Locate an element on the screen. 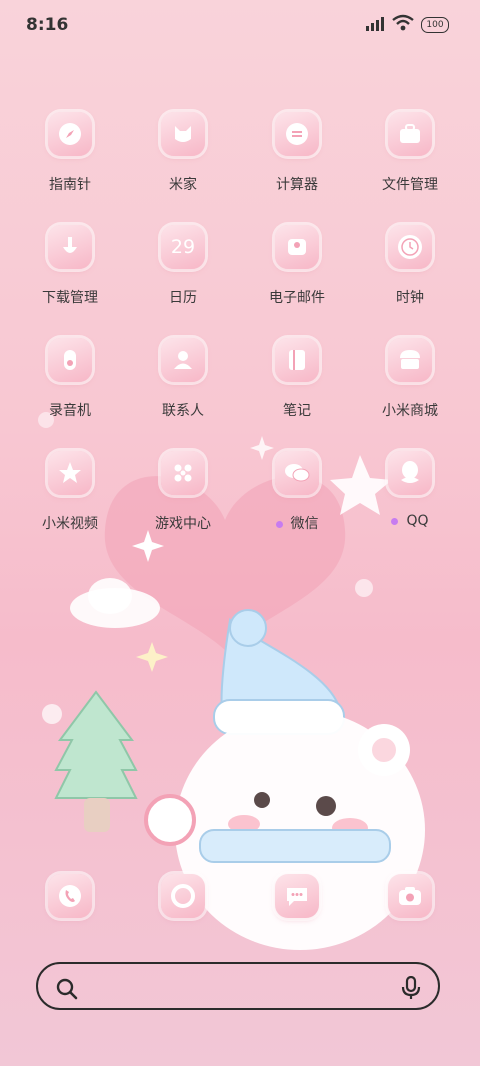 Image resolution: width=480 pixels, height=1066 pixels. game-center-icon is located at coordinates (183, 473).